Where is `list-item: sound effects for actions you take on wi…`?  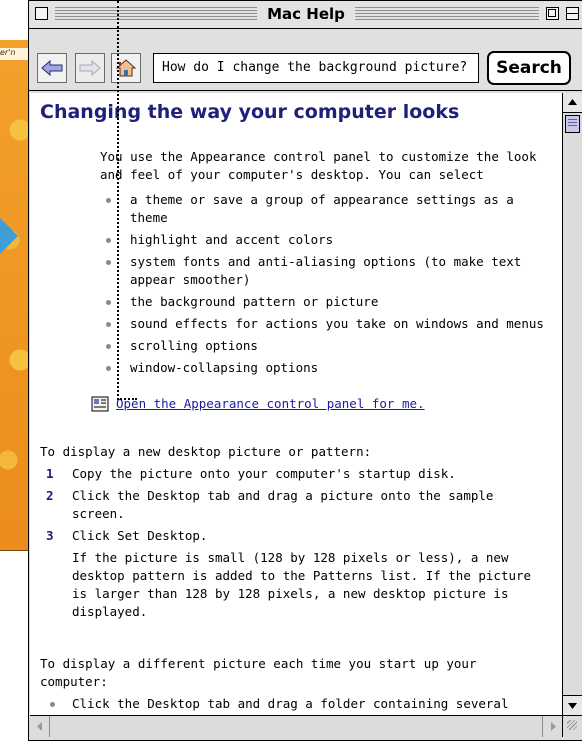
list-item: sound effects for actions you take on wi… is located at coordinates (326, 324).